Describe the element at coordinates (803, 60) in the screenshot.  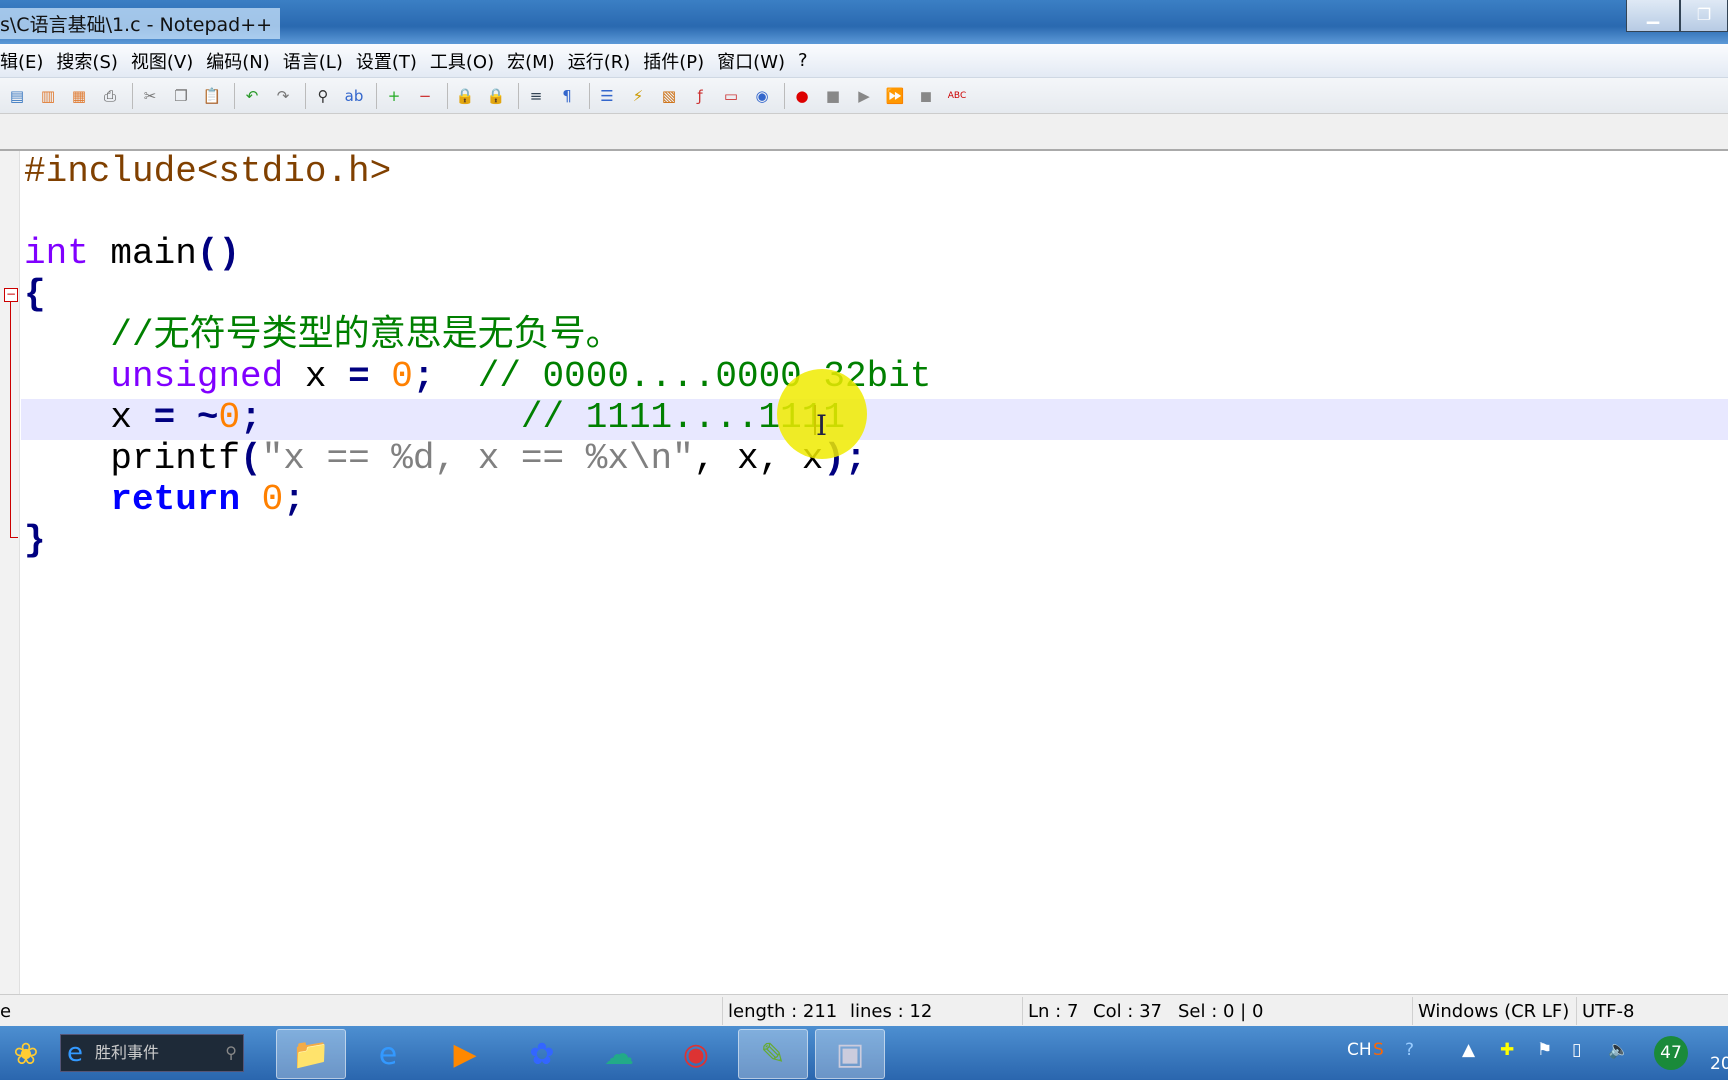
I see `menu-item: ?` at that location.